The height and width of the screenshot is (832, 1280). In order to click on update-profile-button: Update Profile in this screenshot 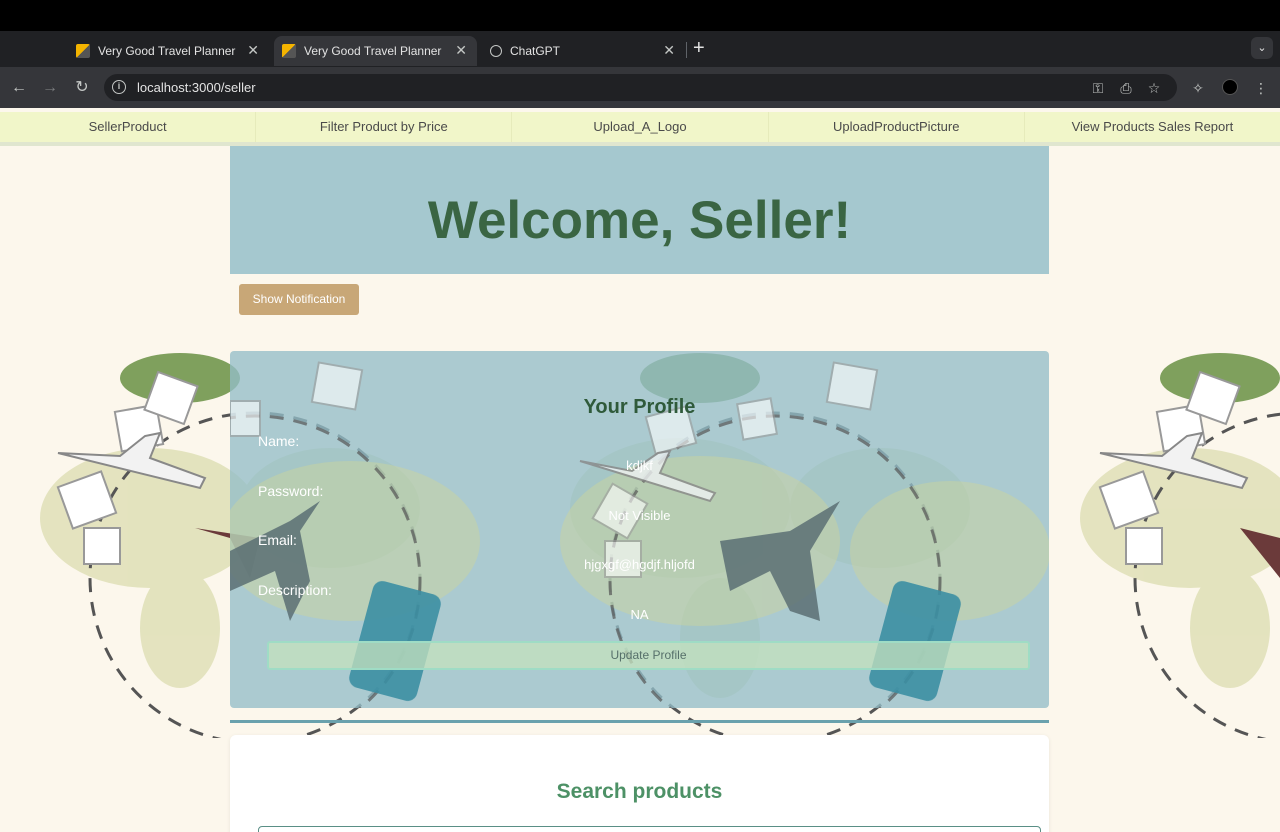, I will do `click(648, 655)`.